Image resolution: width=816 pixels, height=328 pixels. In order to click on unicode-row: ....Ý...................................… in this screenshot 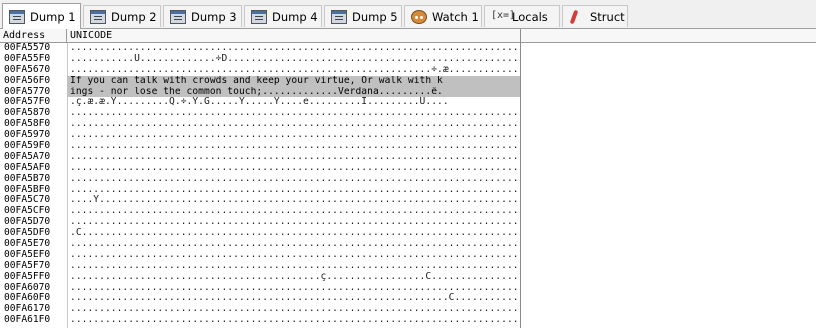, I will do `click(293, 200)`.